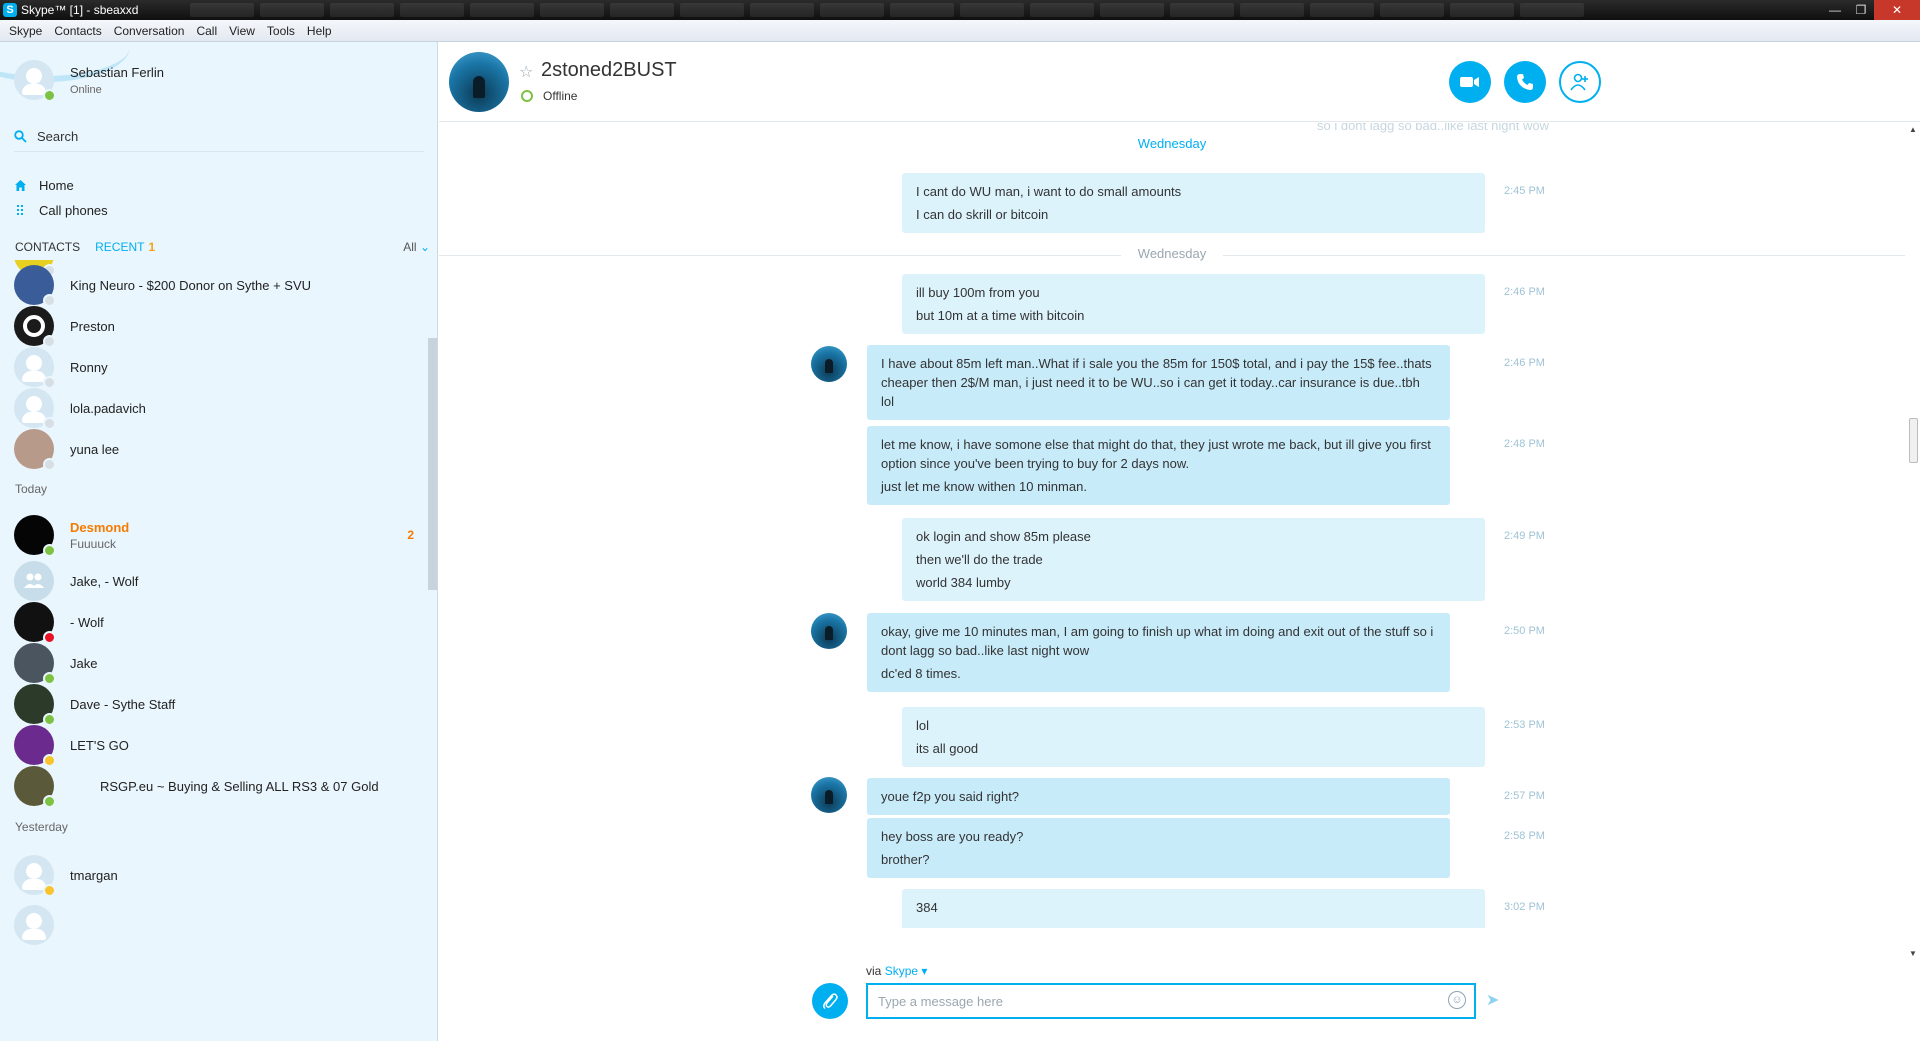  What do you see at coordinates (73, 210) in the screenshot?
I see `nav-call-phones-label: Call phones` at bounding box center [73, 210].